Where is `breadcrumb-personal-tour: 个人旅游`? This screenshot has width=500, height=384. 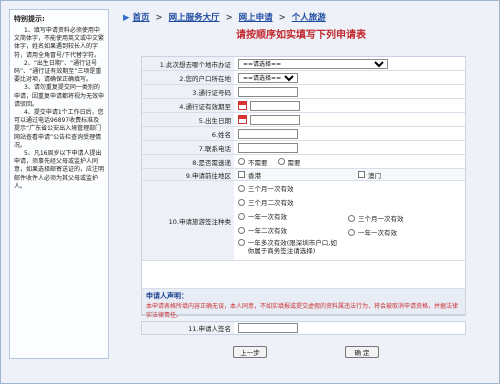 breadcrumb-personal-tour: 个人旅游 is located at coordinates (309, 18).